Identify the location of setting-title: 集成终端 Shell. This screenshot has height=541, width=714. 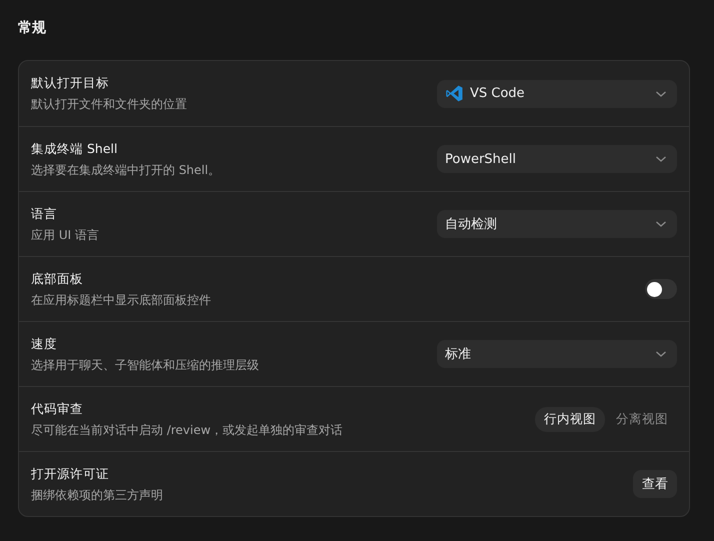
(74, 149).